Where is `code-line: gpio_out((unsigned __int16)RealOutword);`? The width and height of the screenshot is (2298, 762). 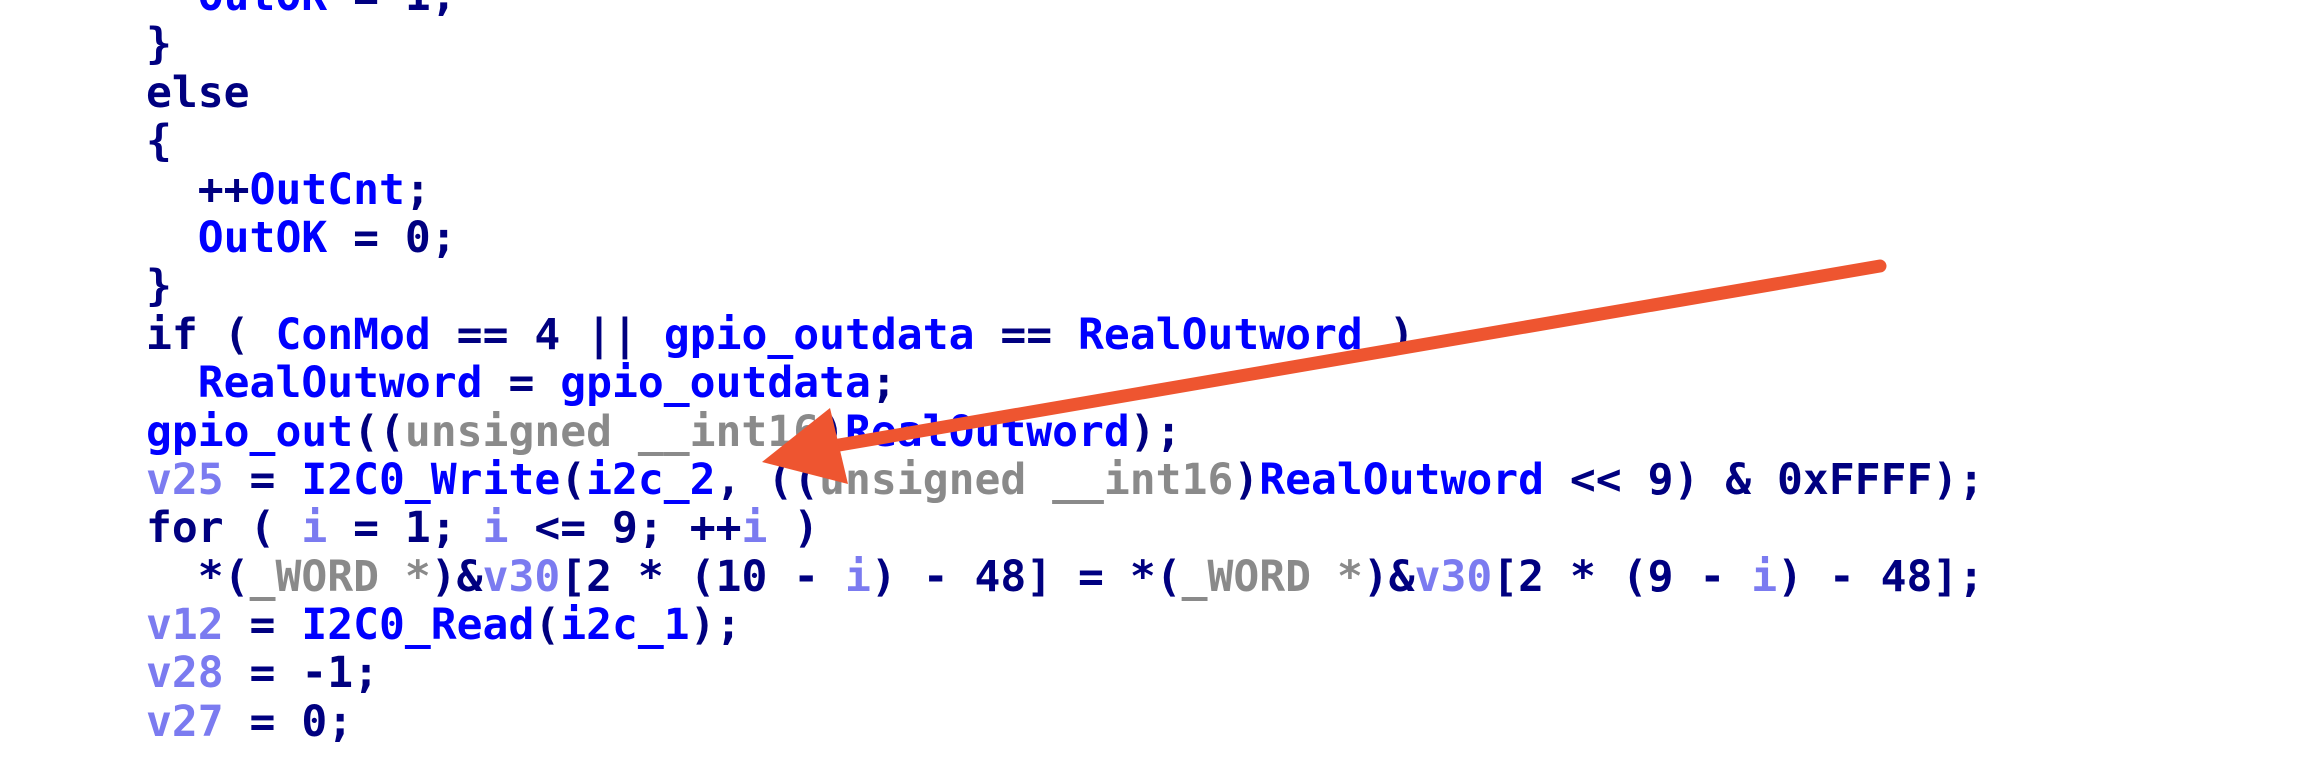 code-line: gpio_out((unsigned __int16)RealOutword); is located at coordinates (1149, 431).